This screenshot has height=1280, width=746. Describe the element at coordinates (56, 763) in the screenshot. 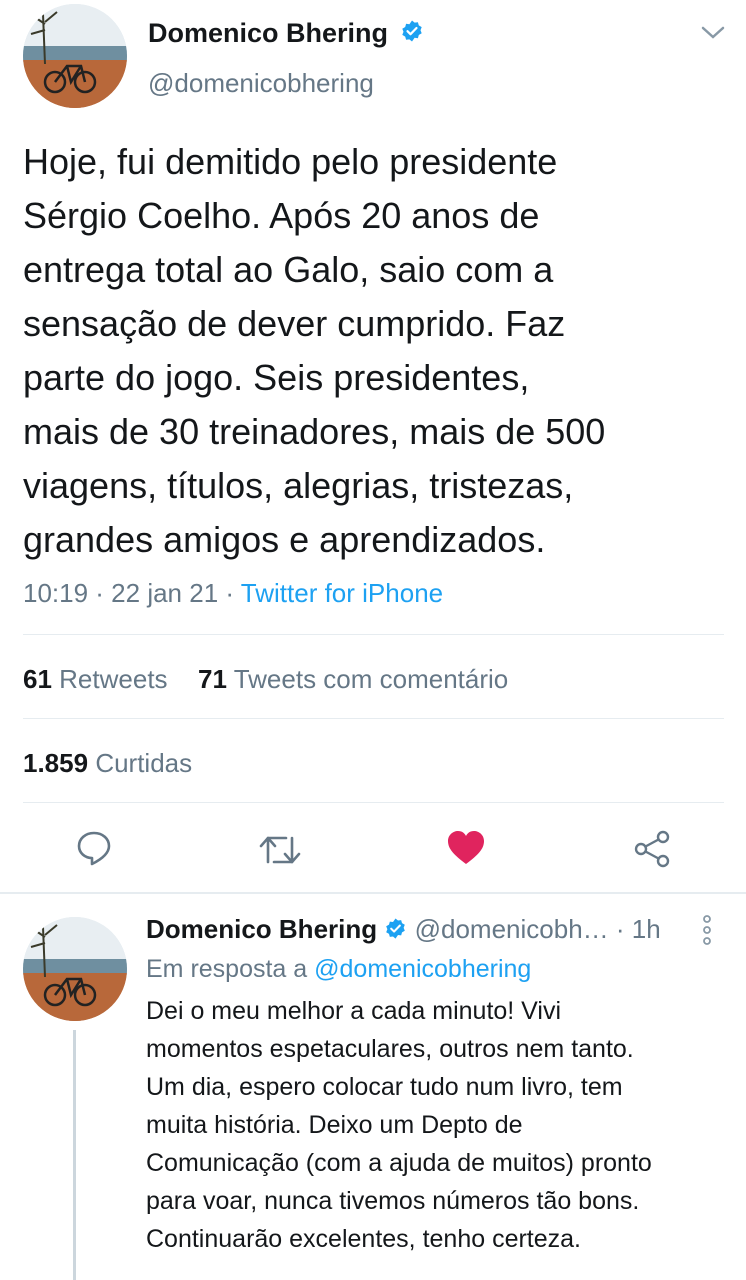

I see `likes-count: 1.859` at that location.